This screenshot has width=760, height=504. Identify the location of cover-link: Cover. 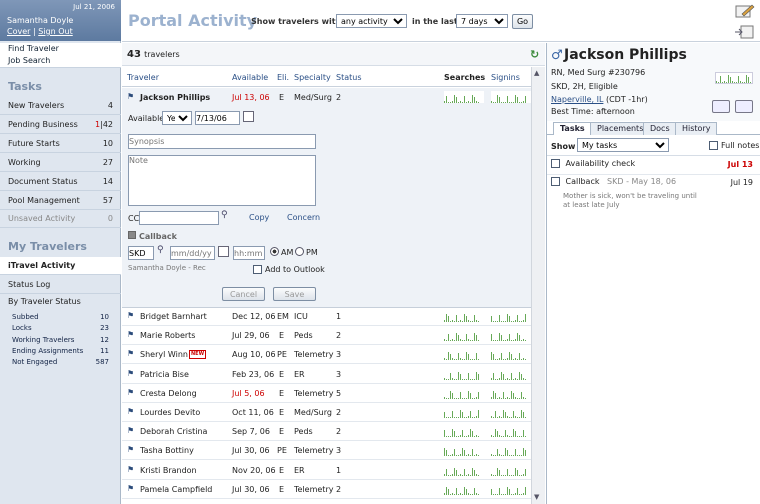
(18, 31).